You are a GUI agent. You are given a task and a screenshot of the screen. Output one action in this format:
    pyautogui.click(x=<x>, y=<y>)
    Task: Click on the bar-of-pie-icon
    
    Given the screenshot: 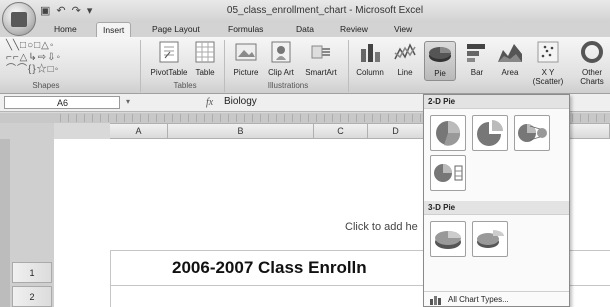 What is the action you would take?
    pyautogui.click(x=448, y=173)
    